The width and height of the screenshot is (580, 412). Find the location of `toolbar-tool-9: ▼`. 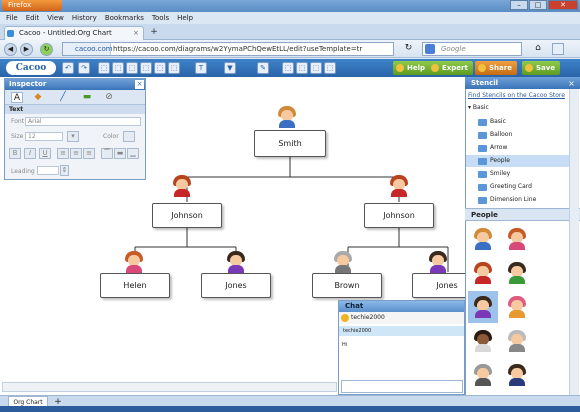

toolbar-tool-9: ▼ is located at coordinates (230, 68).